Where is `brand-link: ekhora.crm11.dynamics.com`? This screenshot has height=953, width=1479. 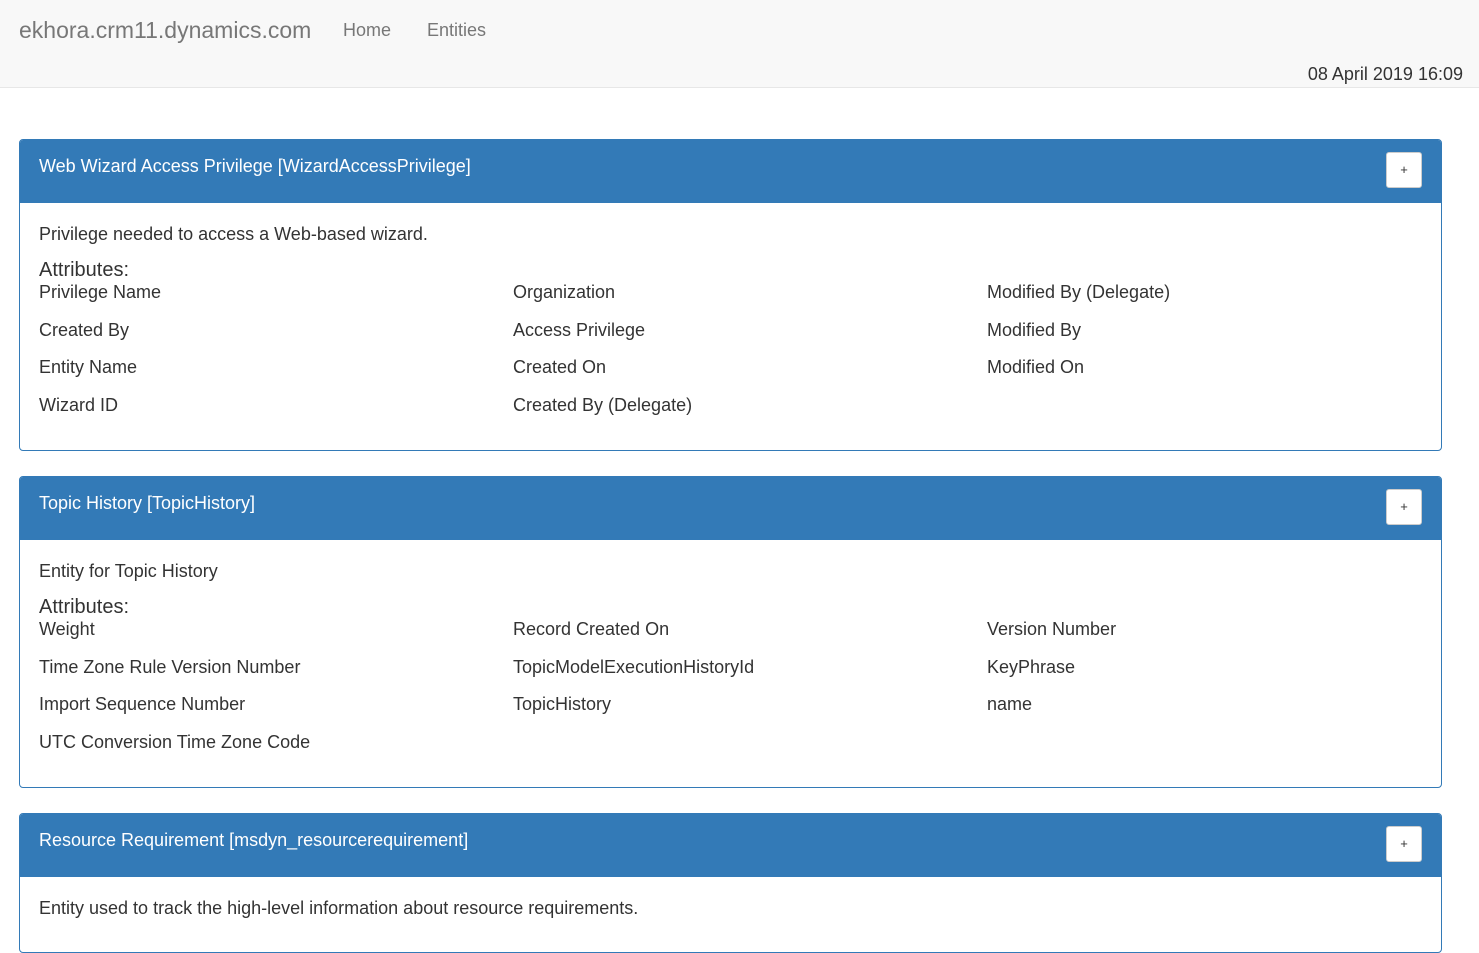 brand-link: ekhora.crm11.dynamics.com is located at coordinates (165, 30).